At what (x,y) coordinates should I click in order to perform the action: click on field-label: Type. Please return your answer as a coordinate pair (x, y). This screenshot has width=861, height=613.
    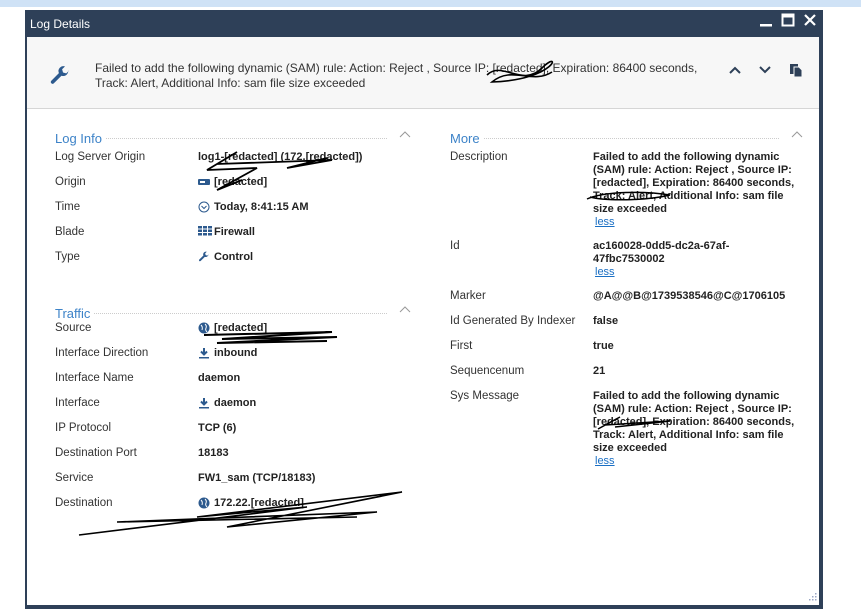
    Looking at the image, I should click on (67, 257).